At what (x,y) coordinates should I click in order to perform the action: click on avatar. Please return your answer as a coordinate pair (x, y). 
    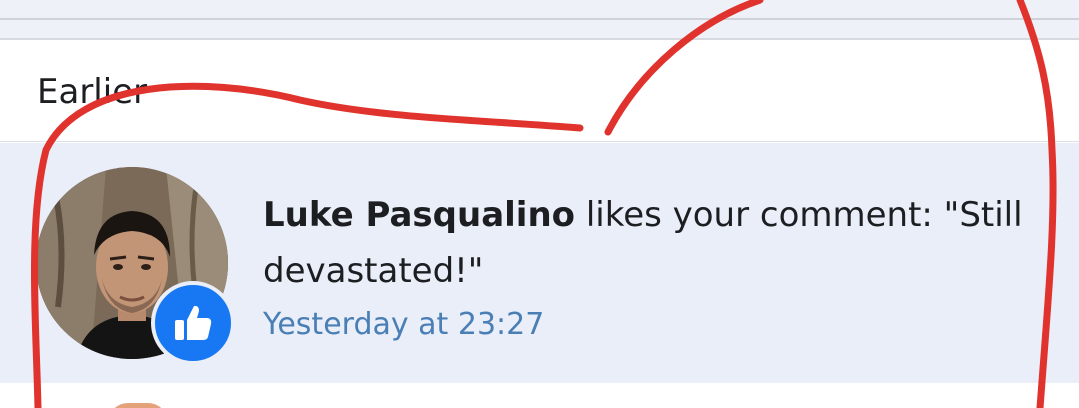
    Looking at the image, I should click on (138, 405).